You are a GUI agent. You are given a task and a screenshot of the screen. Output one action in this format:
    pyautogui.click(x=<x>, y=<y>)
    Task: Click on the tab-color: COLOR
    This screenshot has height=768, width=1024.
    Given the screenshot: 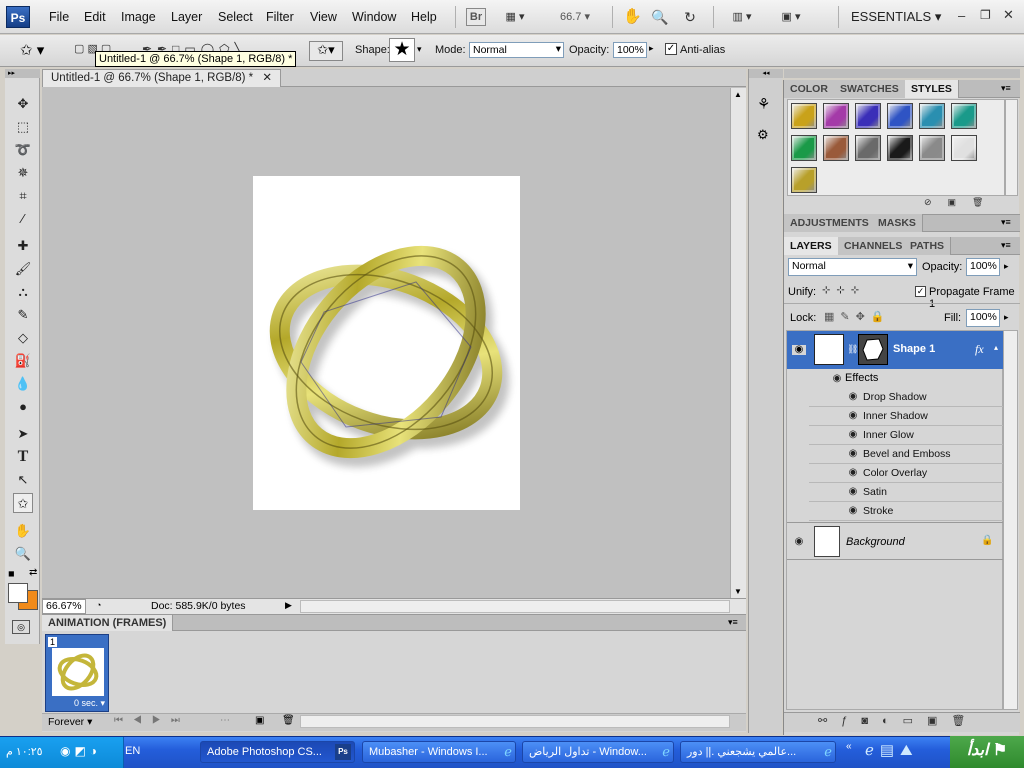 What is the action you would take?
    pyautogui.click(x=809, y=89)
    